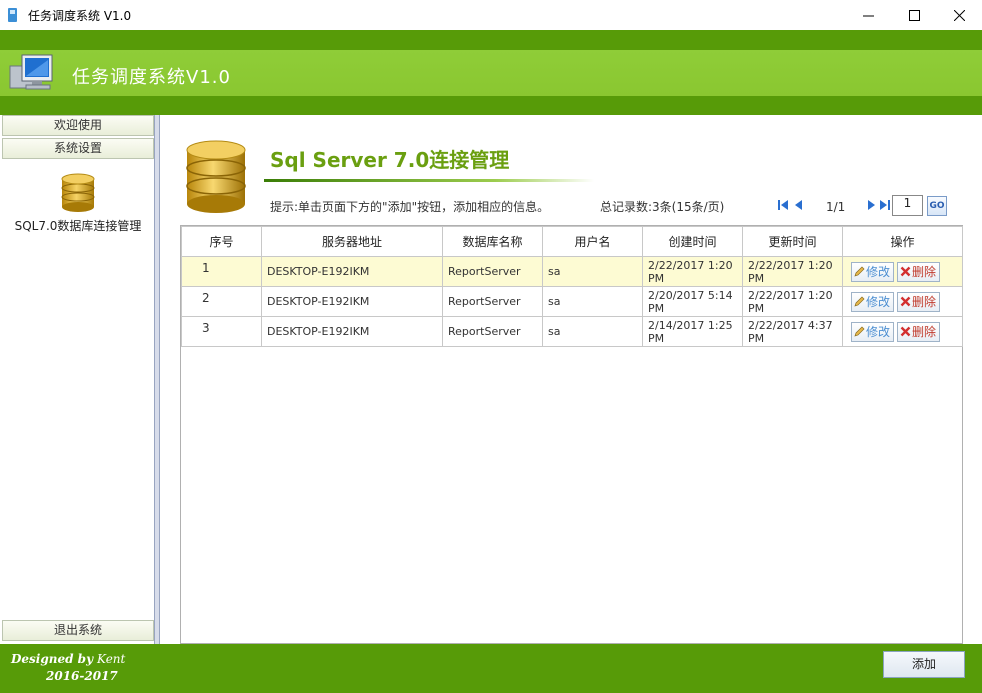 The width and height of the screenshot is (982, 693). What do you see at coordinates (352, 241) in the screenshot?
I see `column-header-server: 服务器地址` at bounding box center [352, 241].